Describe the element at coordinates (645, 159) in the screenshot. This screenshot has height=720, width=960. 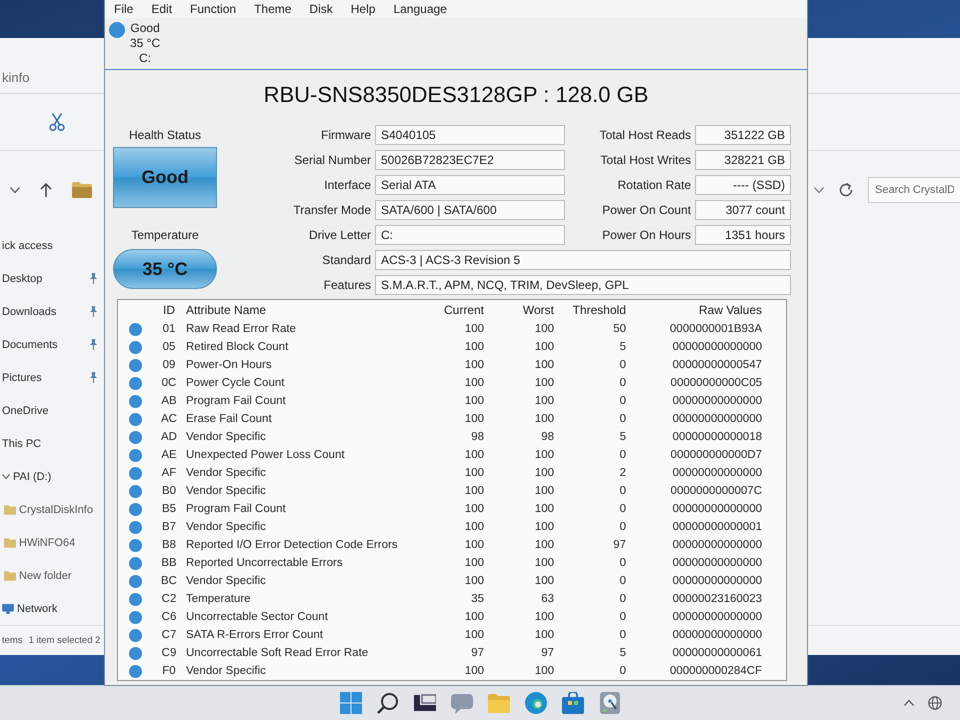
I see `field-label: Total Host Writes` at that location.